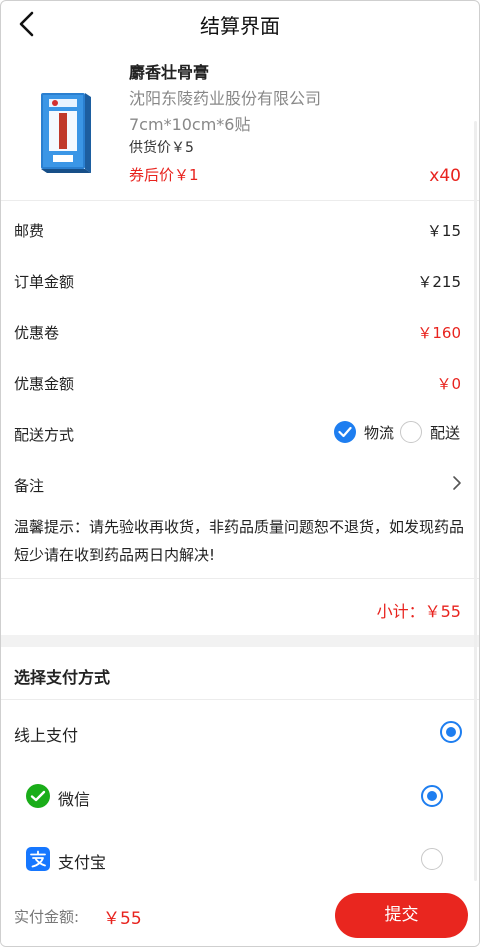 Image resolution: width=480 pixels, height=947 pixels. I want to click on alipay-icon, so click(38, 859).